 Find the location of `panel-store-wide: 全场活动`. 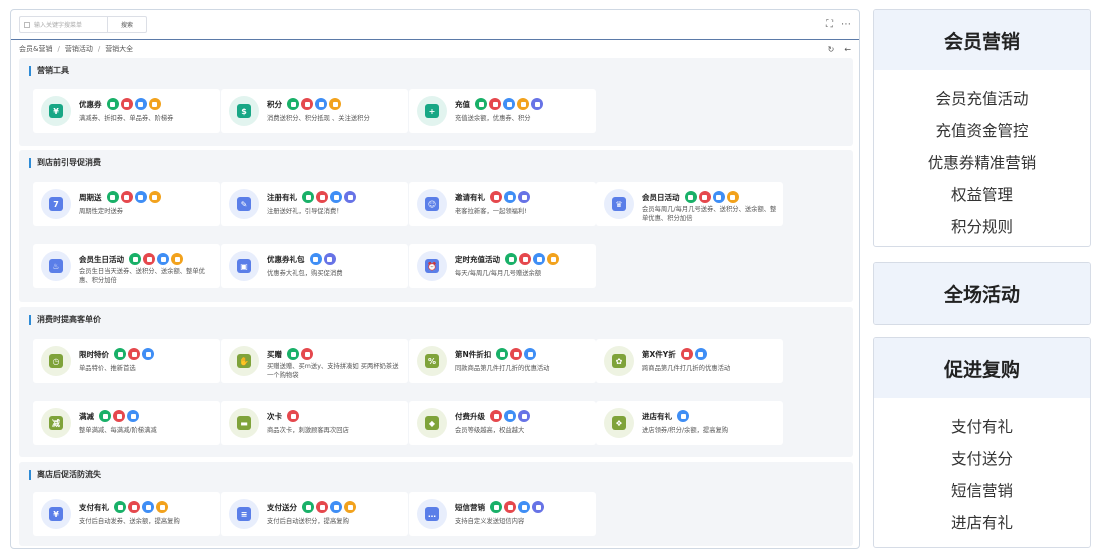

panel-store-wide: 全场活动 is located at coordinates (982, 293).